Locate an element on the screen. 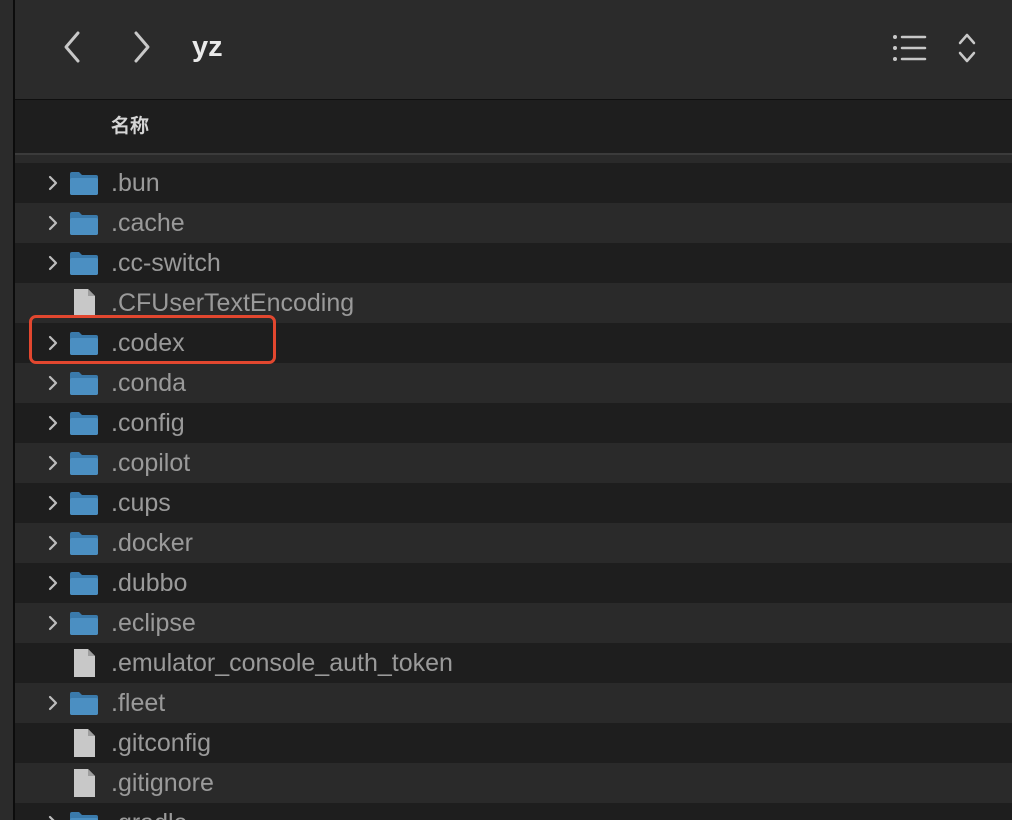 Image resolution: width=1012 pixels, height=820 pixels. chevron-right-icon is located at coordinates (142, 47).